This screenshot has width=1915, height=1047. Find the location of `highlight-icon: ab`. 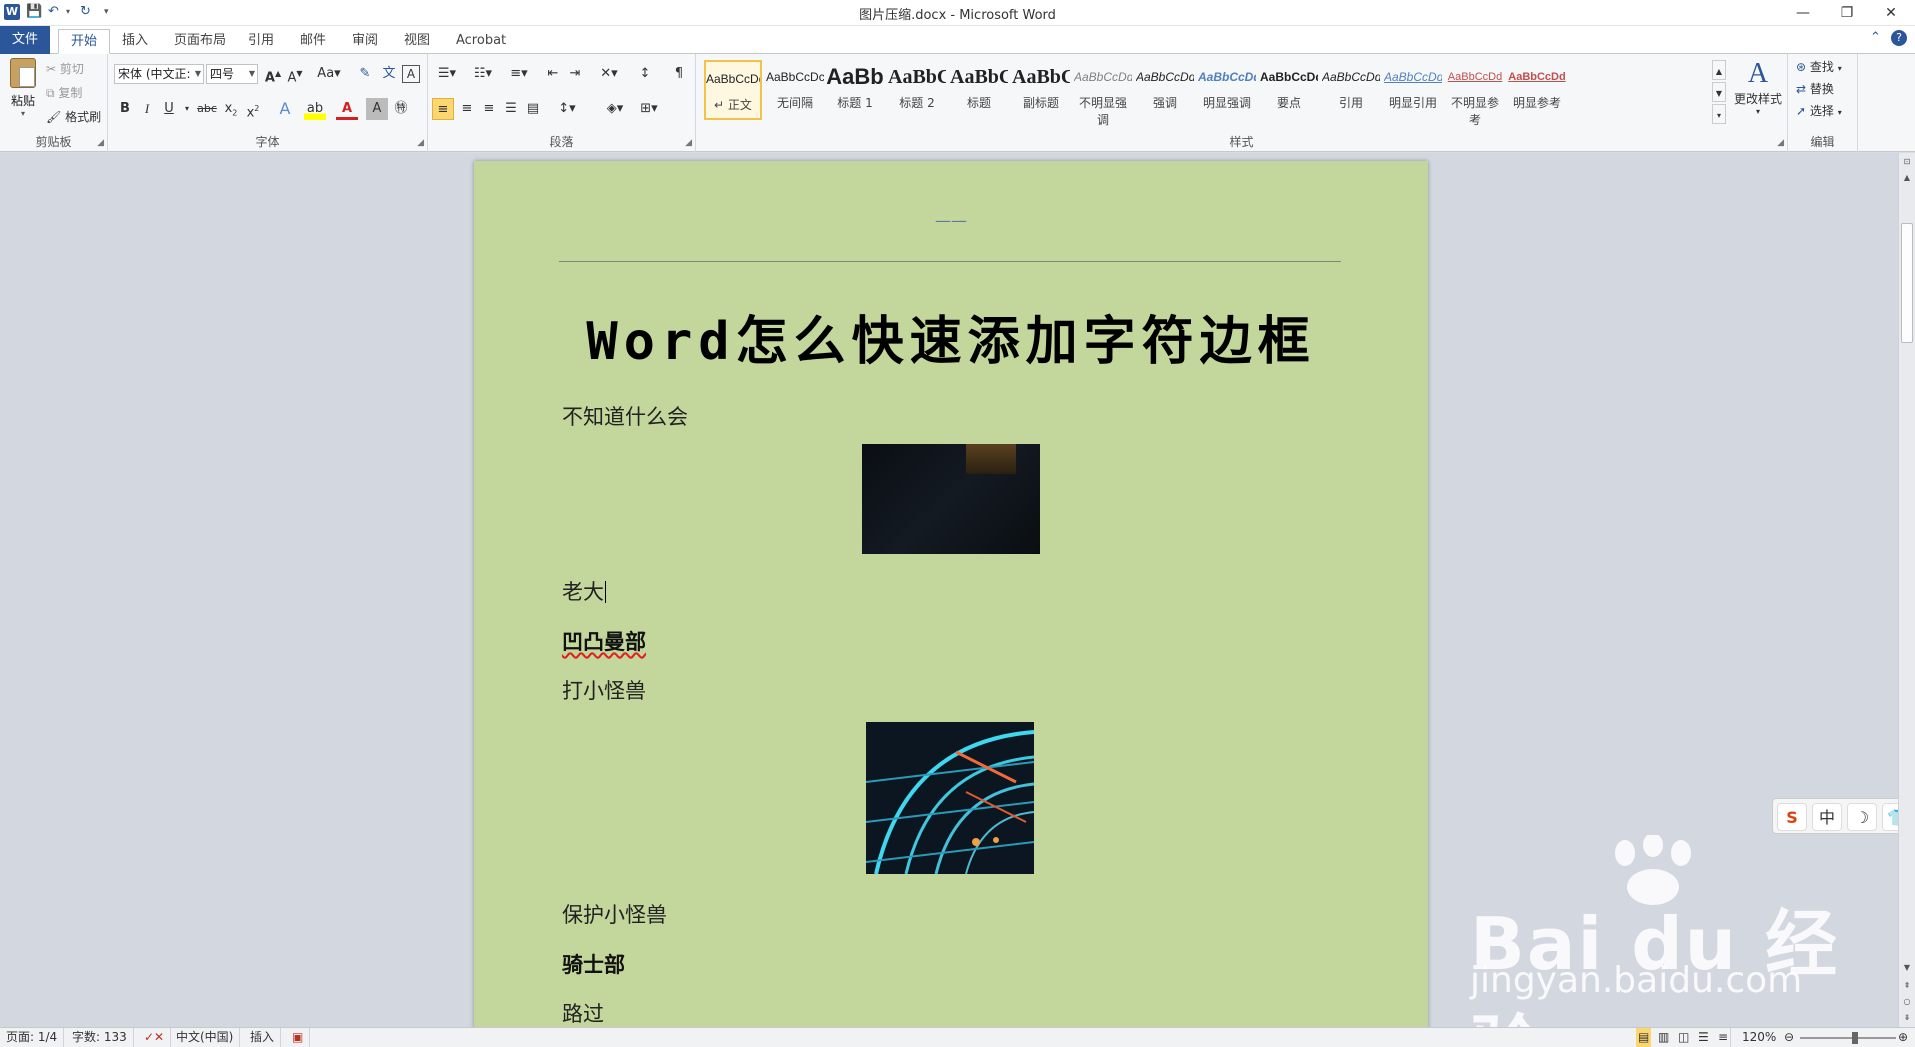

highlight-icon: ab is located at coordinates (315, 109).